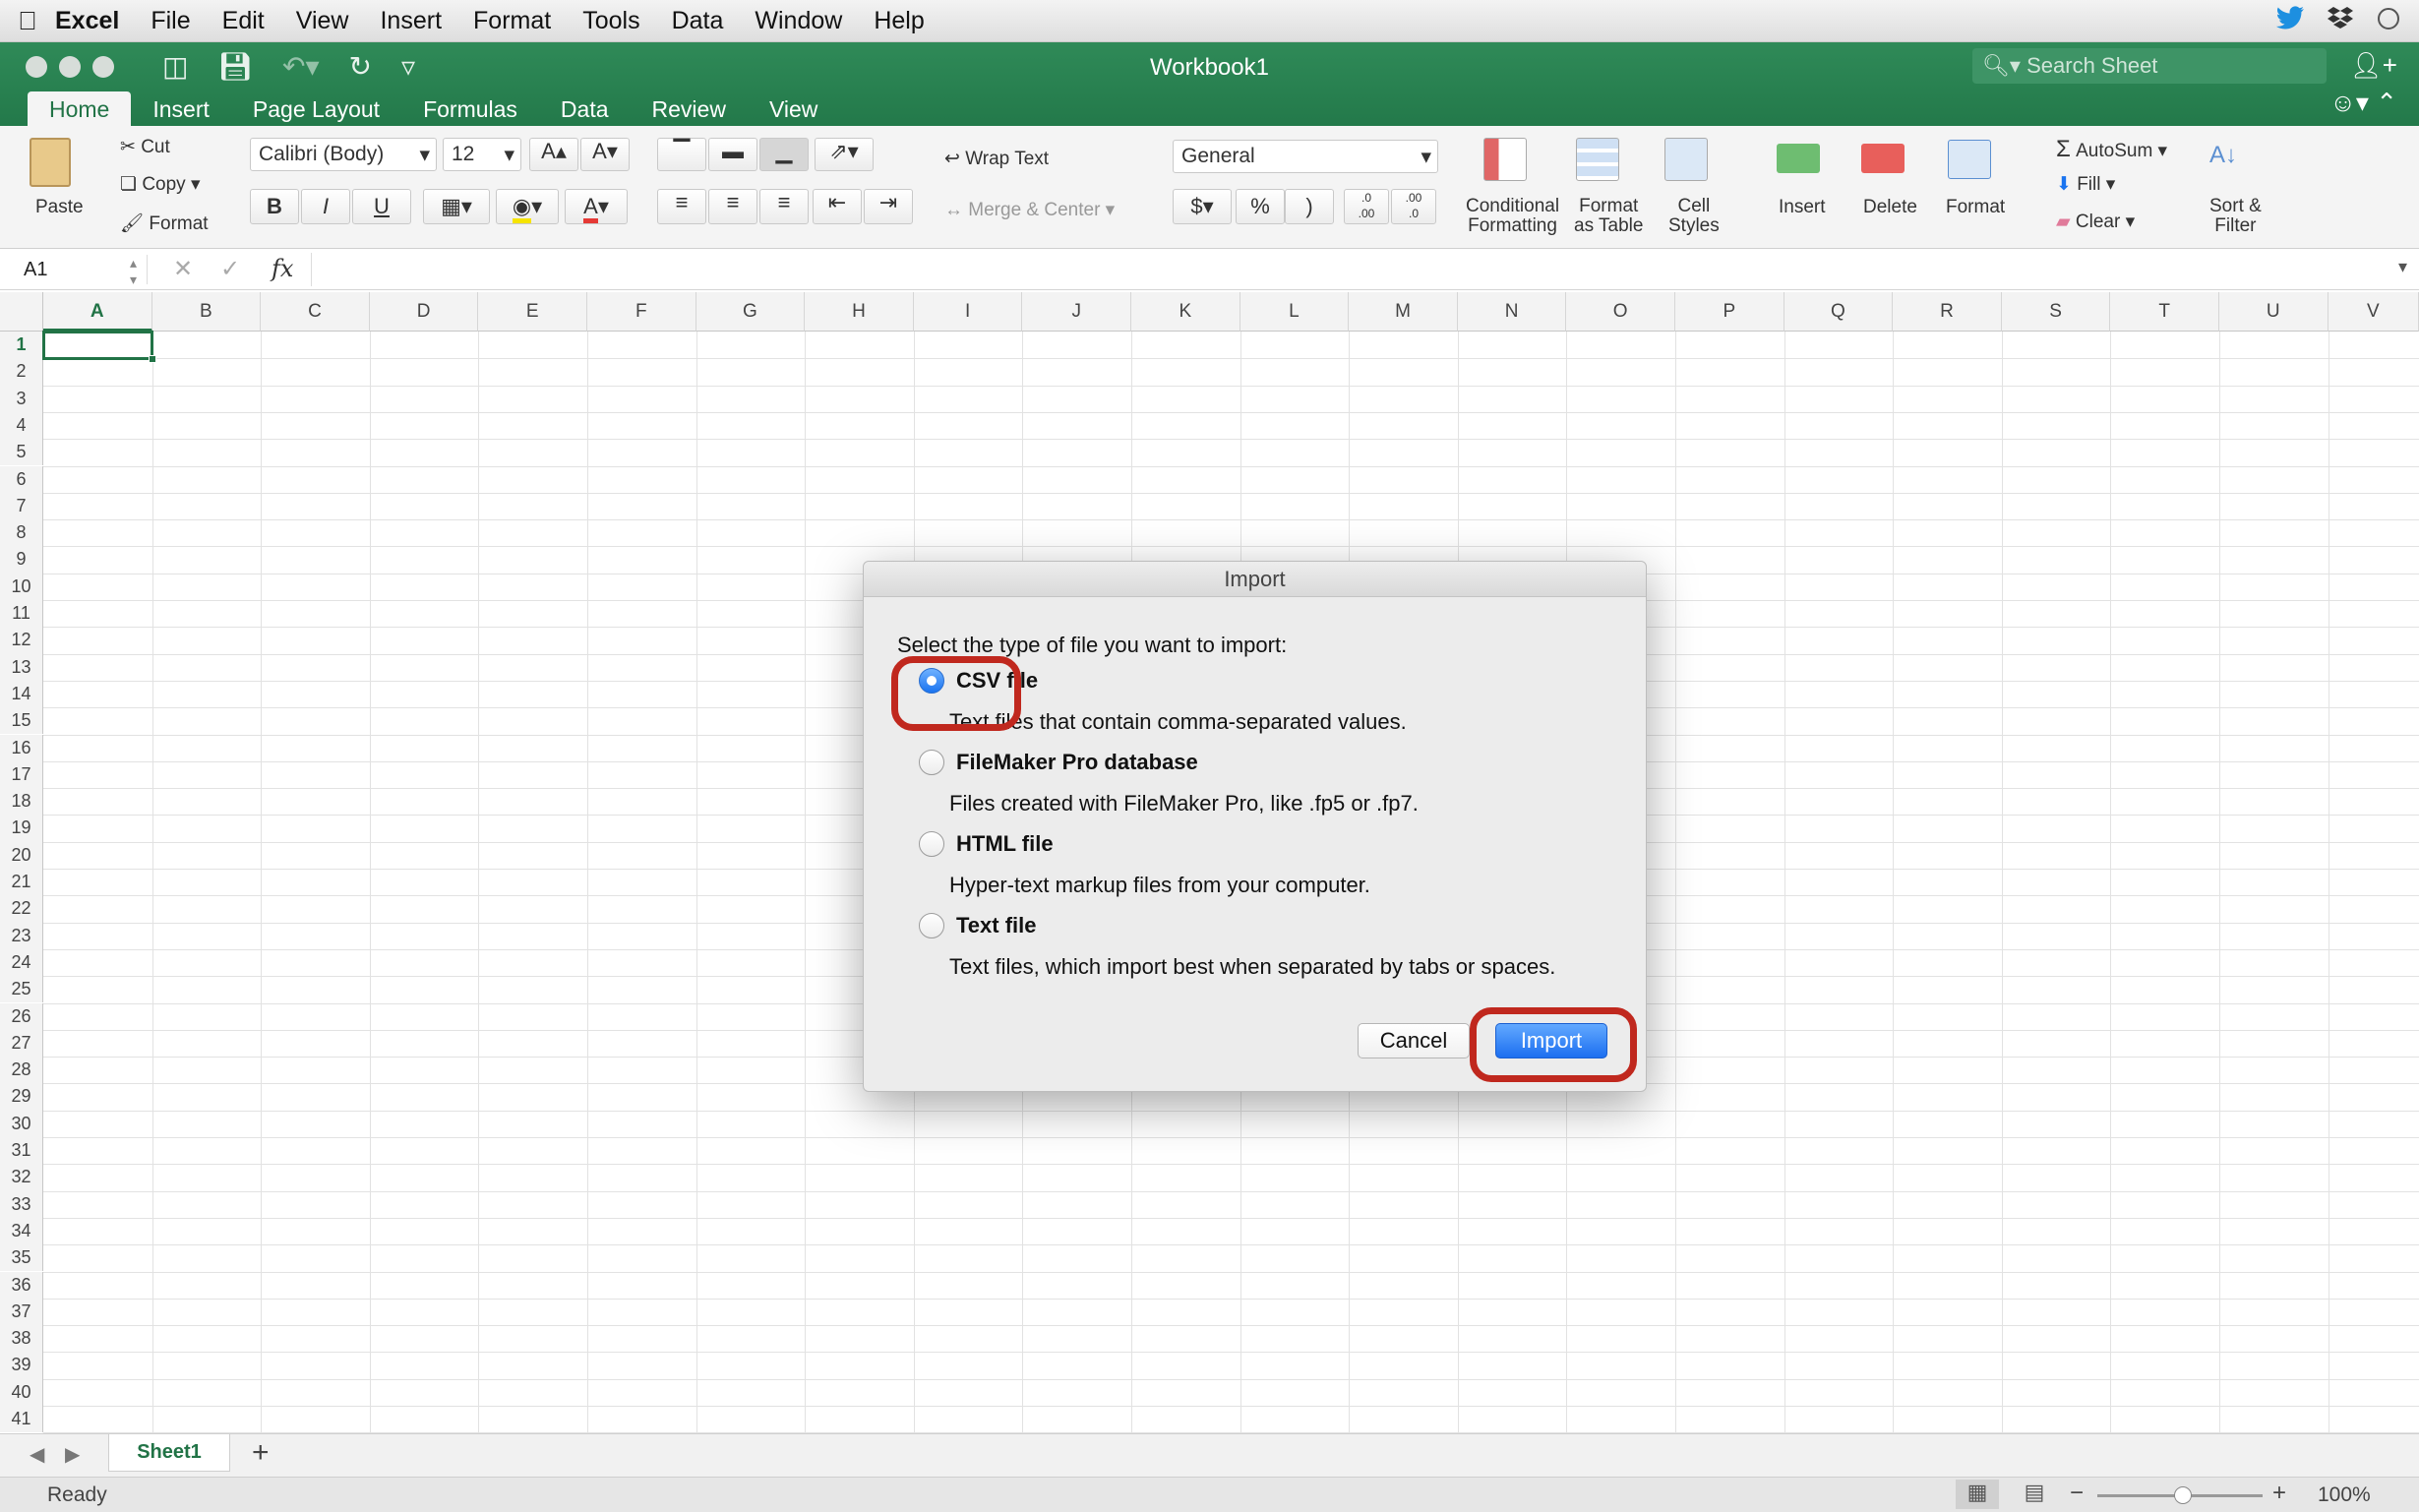 The height and width of the screenshot is (1512, 2419). I want to click on row-header: 23, so click(21, 936).